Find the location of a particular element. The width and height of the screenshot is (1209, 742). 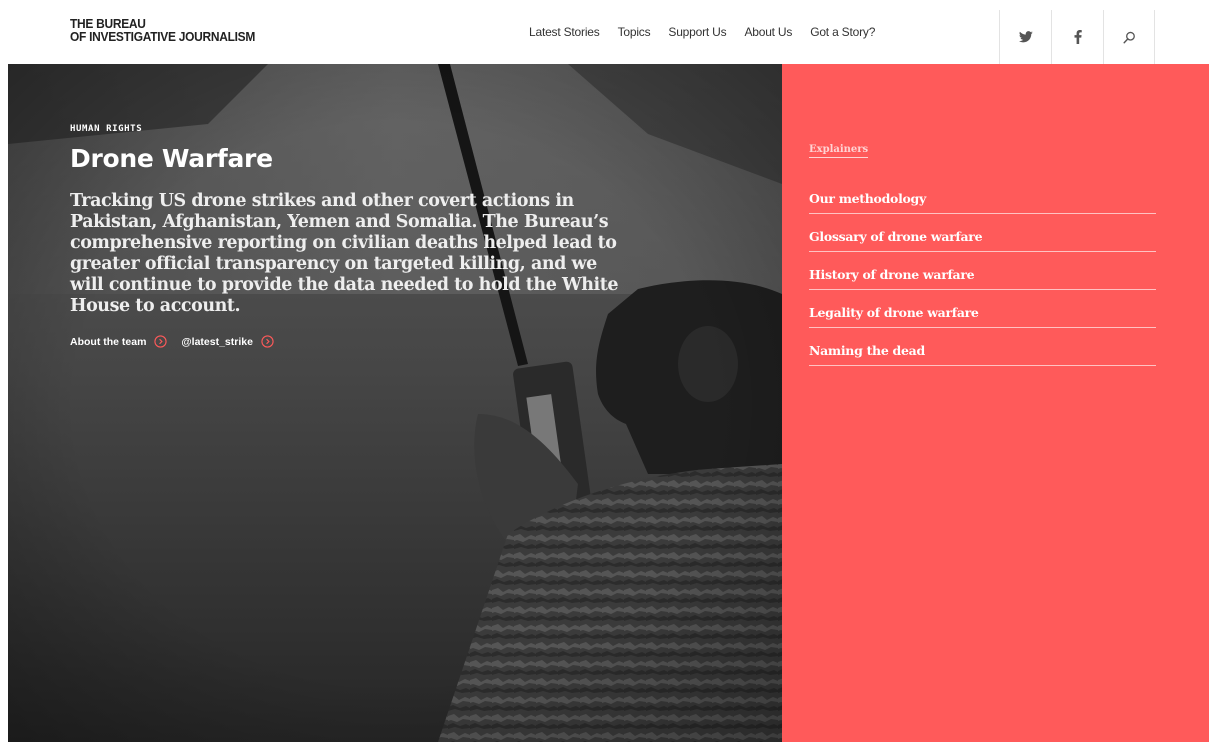

logo-line-2: OF INVESTIGATIVE JOURNALISM is located at coordinates (163, 36).